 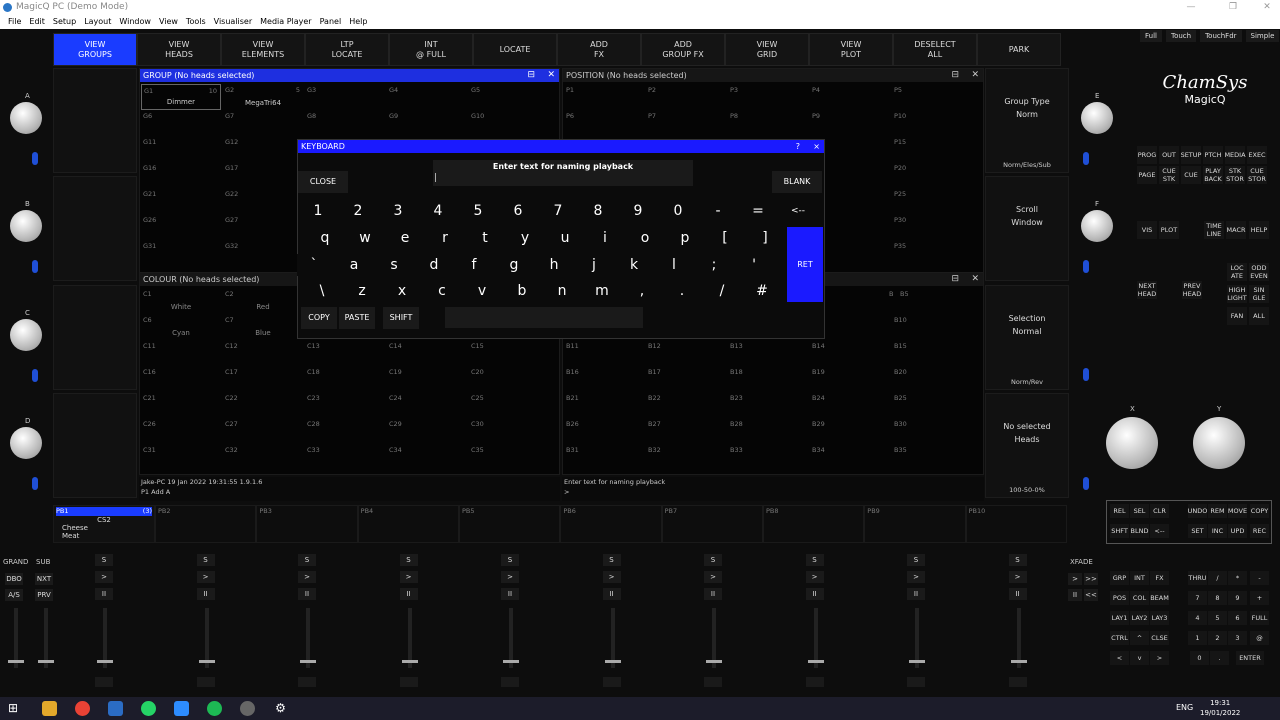 I want to click on grid-cell: P30, so click(x=932, y=227).